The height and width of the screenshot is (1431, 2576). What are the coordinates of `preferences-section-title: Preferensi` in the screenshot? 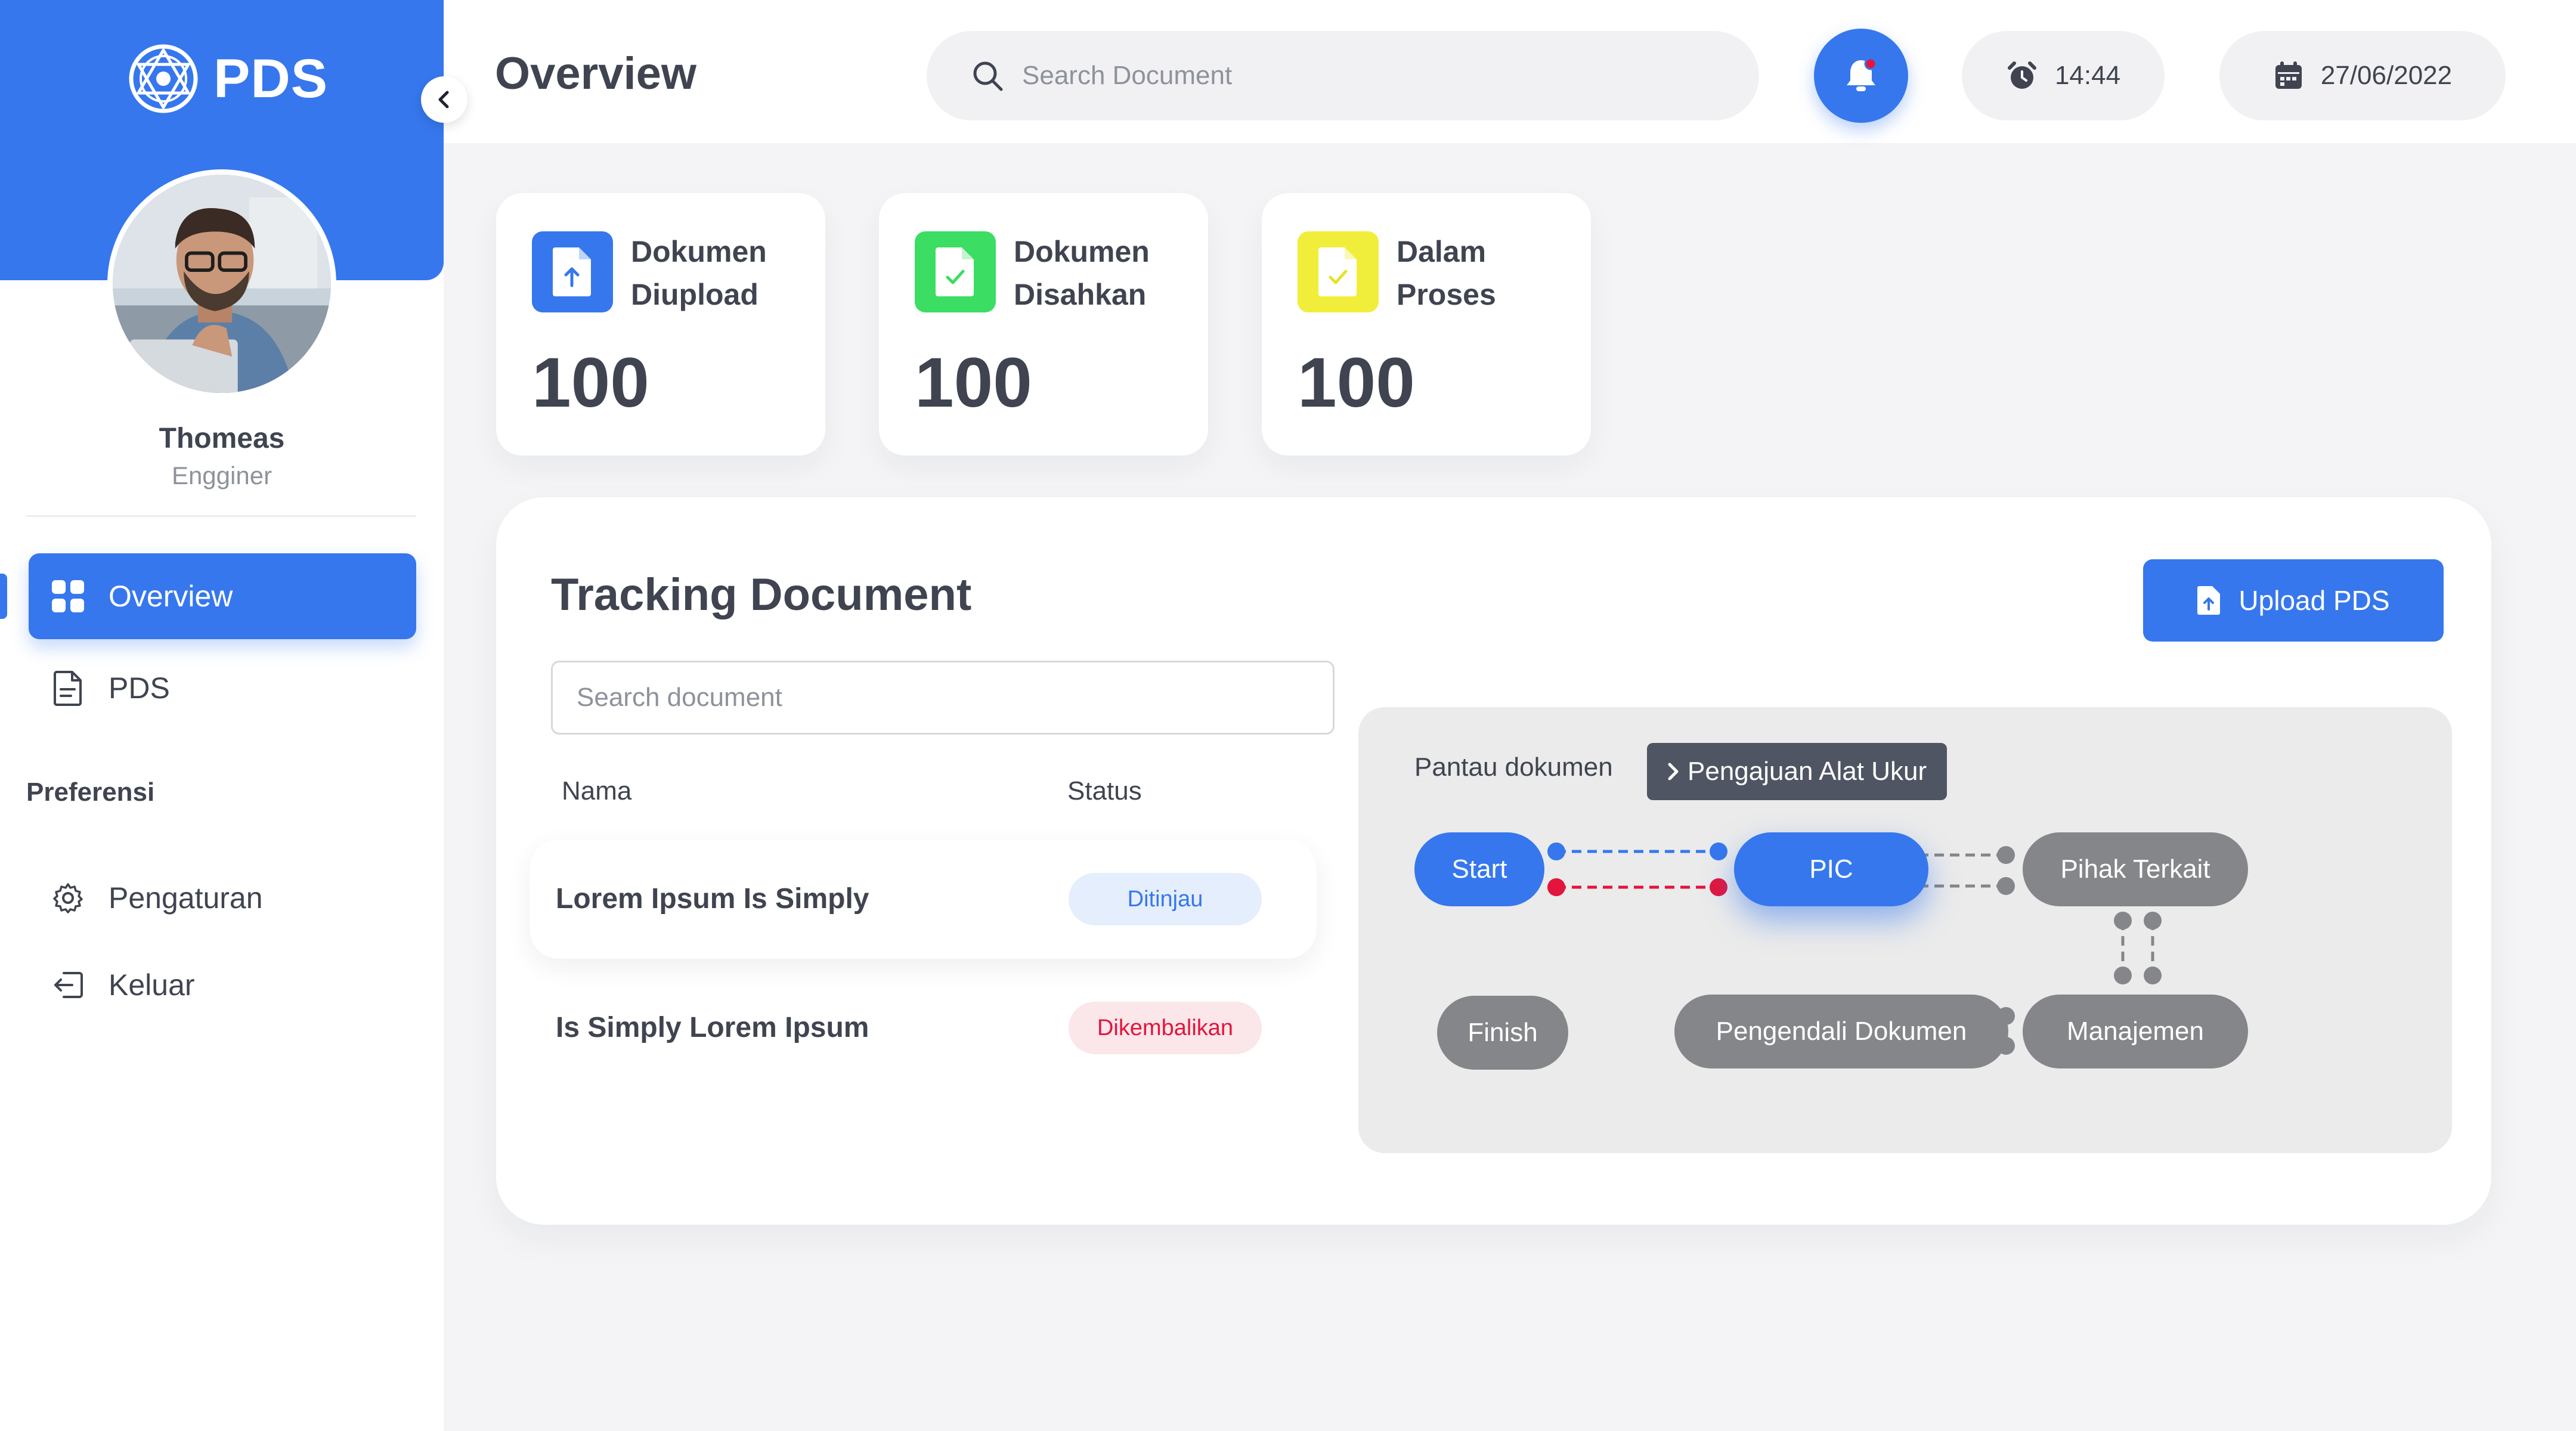 It's located at (91, 792).